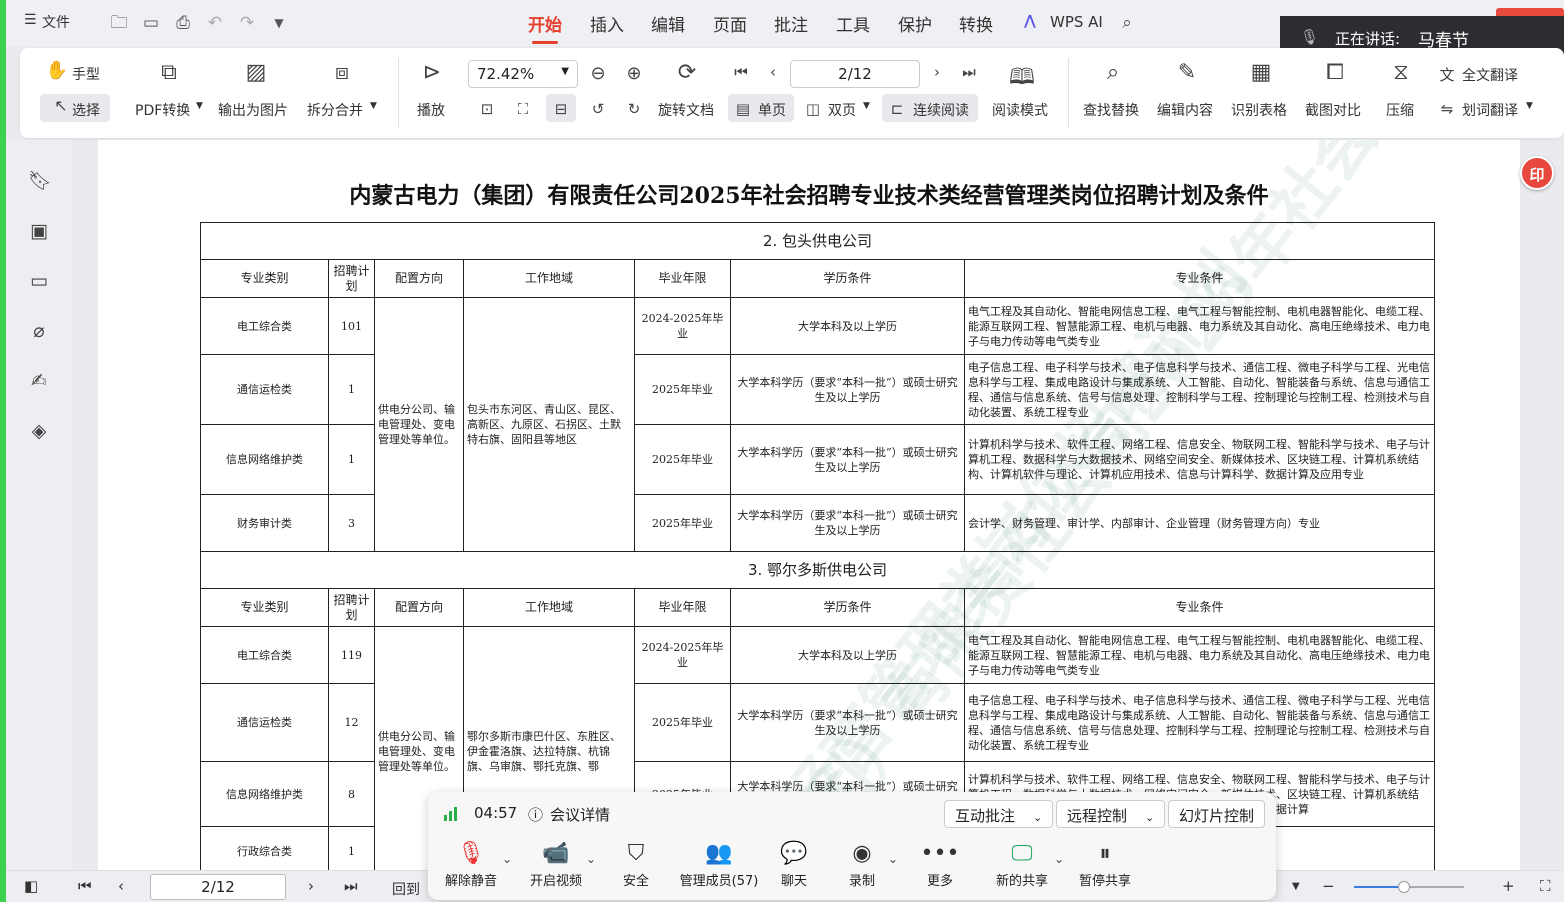  Describe the element at coordinates (406, 889) in the screenshot. I see `go-back-button: 回到` at that location.